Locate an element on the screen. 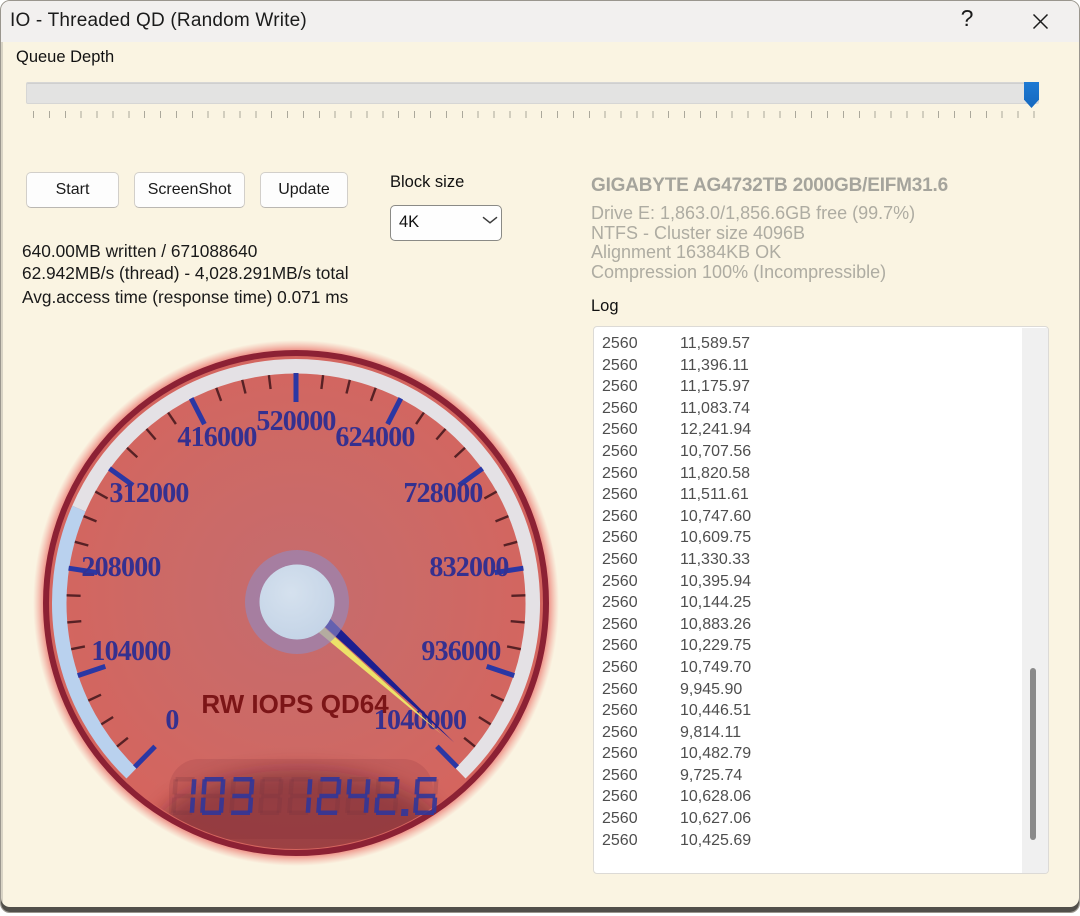  svg-text: 728000 is located at coordinates (442, 493).